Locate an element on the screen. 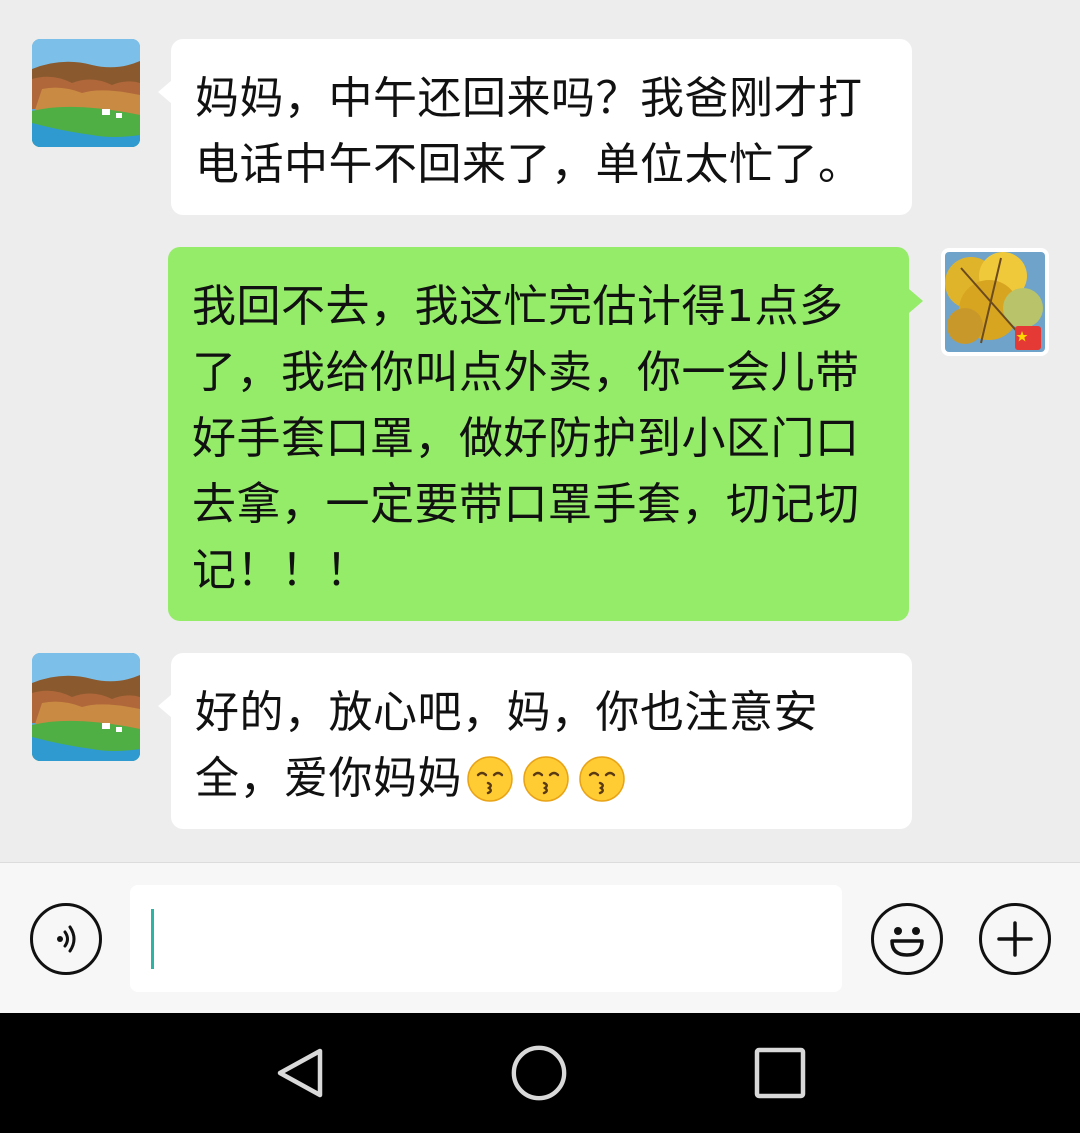 The image size is (1080, 1133). message-text: 妈妈，中午还回来吗？我爸刚才打电话中午不回来了，单位太忙了。 is located at coordinates (529, 131).